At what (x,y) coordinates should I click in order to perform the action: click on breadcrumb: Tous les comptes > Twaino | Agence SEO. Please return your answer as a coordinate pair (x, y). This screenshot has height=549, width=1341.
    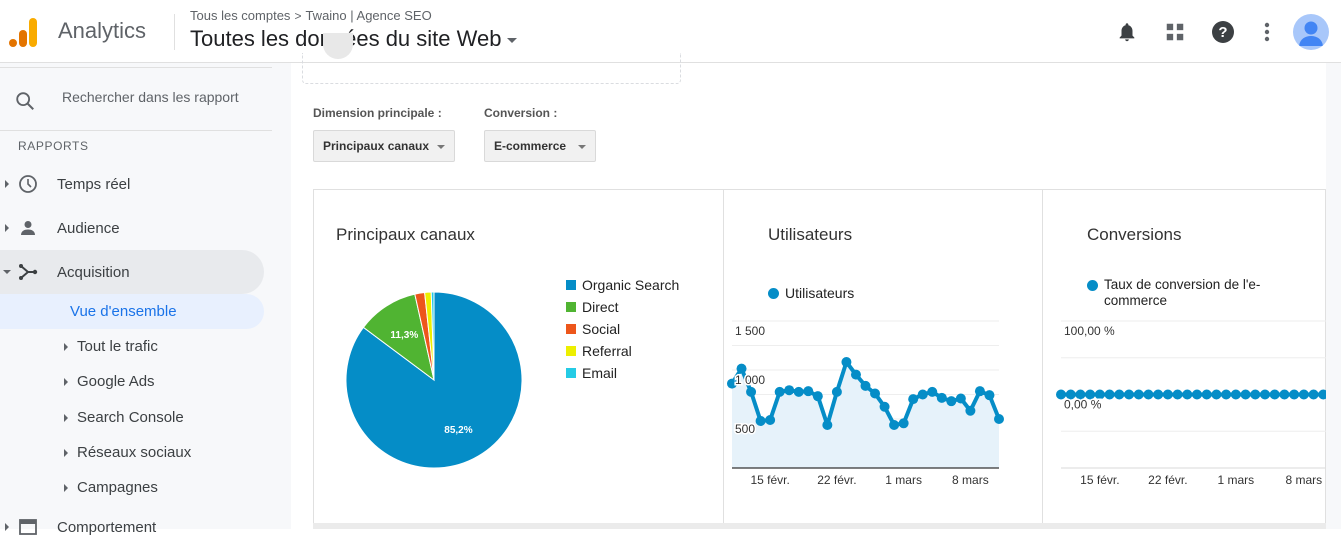
    Looking at the image, I should click on (311, 15).